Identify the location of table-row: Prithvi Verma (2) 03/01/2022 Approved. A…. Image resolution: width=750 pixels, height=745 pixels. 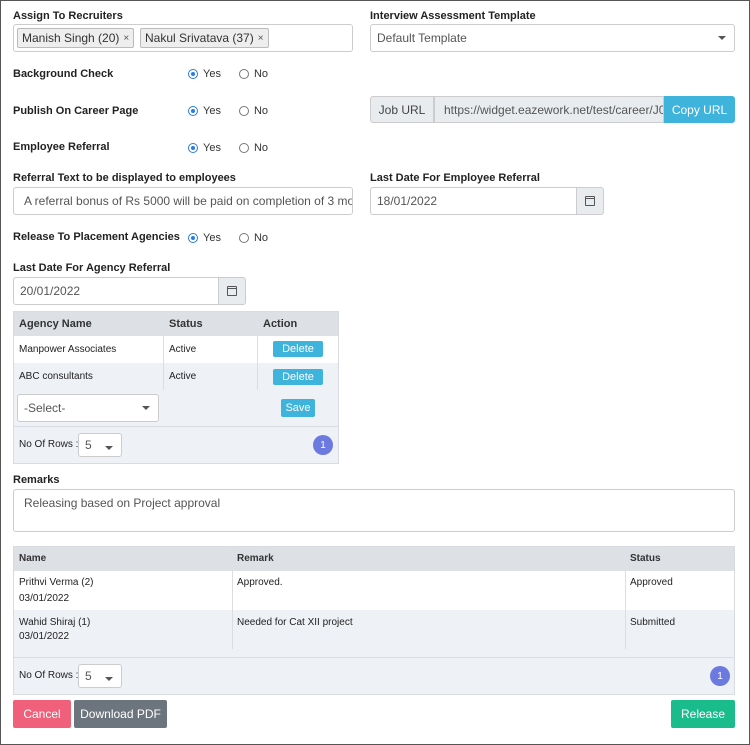
(374, 590).